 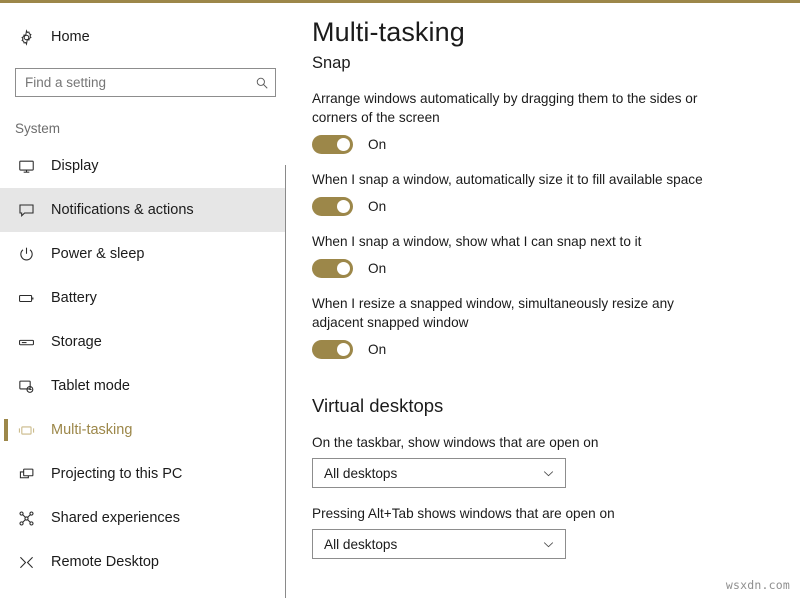 I want to click on sidebar-item-label: Power & sleep, so click(x=98, y=254).